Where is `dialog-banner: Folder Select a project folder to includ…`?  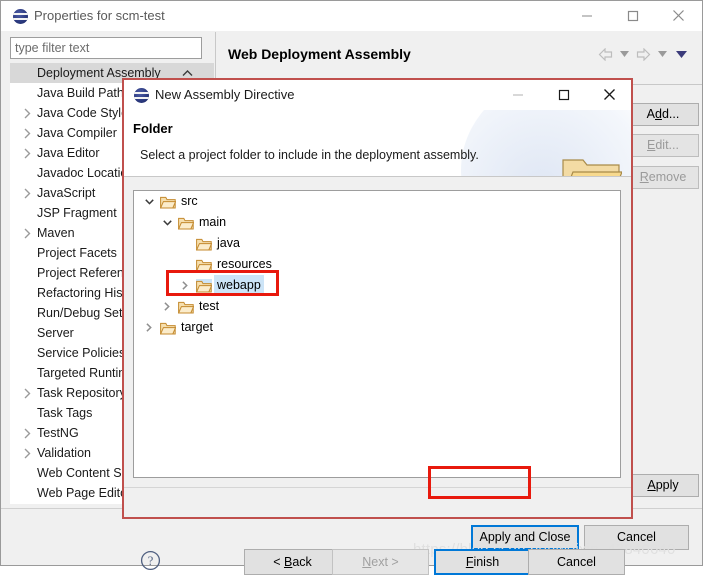 dialog-banner: Folder Select a project folder to includ… is located at coordinates (377, 143).